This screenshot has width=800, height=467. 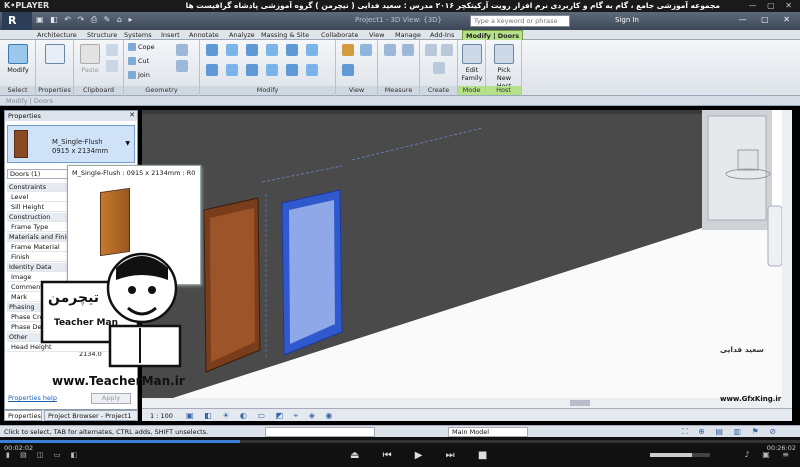 I want to click on cut-label: Cut, so click(x=144, y=61).